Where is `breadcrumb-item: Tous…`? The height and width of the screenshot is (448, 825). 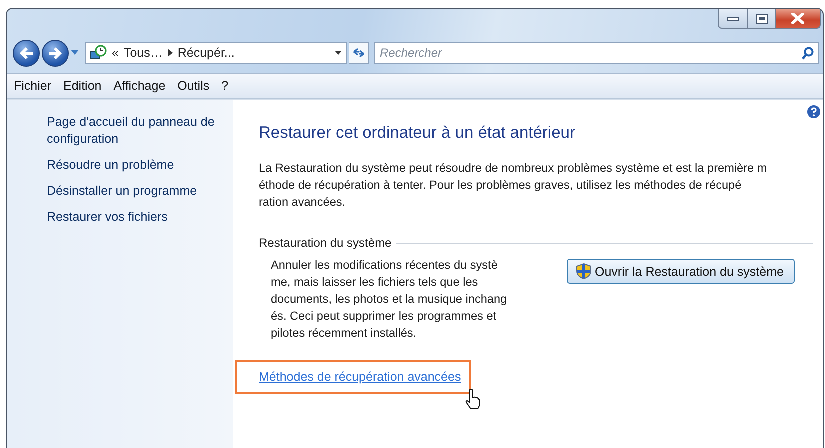
breadcrumb-item: Tous… is located at coordinates (143, 53).